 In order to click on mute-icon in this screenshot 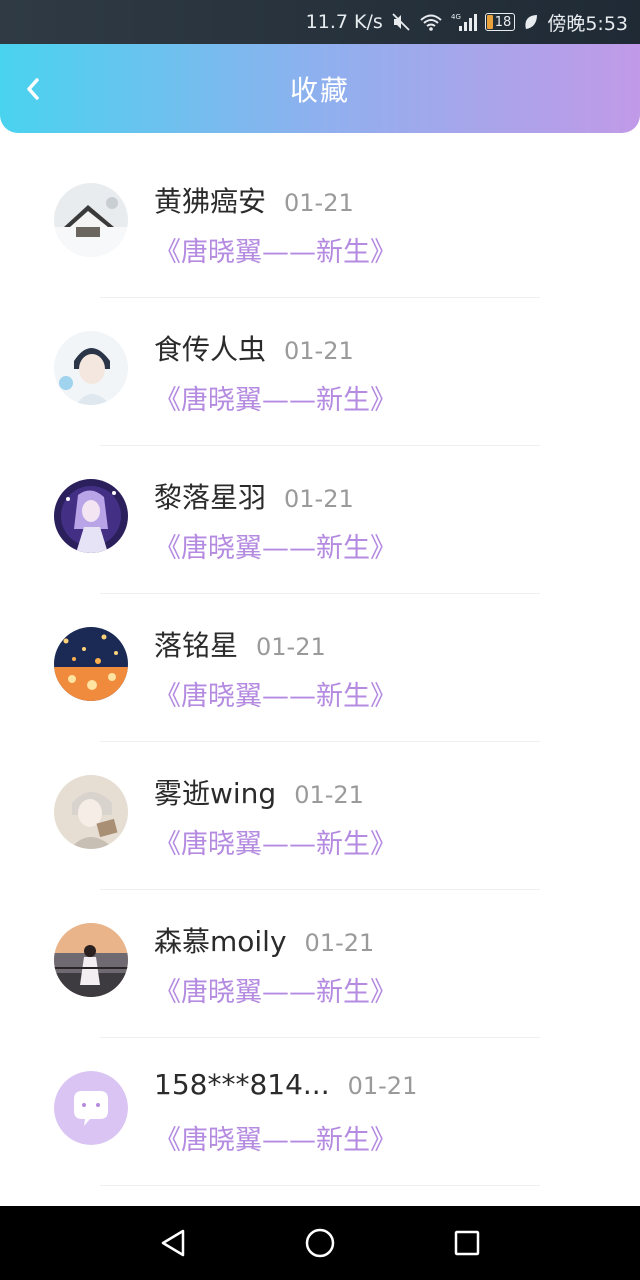, I will do `click(401, 22)`.